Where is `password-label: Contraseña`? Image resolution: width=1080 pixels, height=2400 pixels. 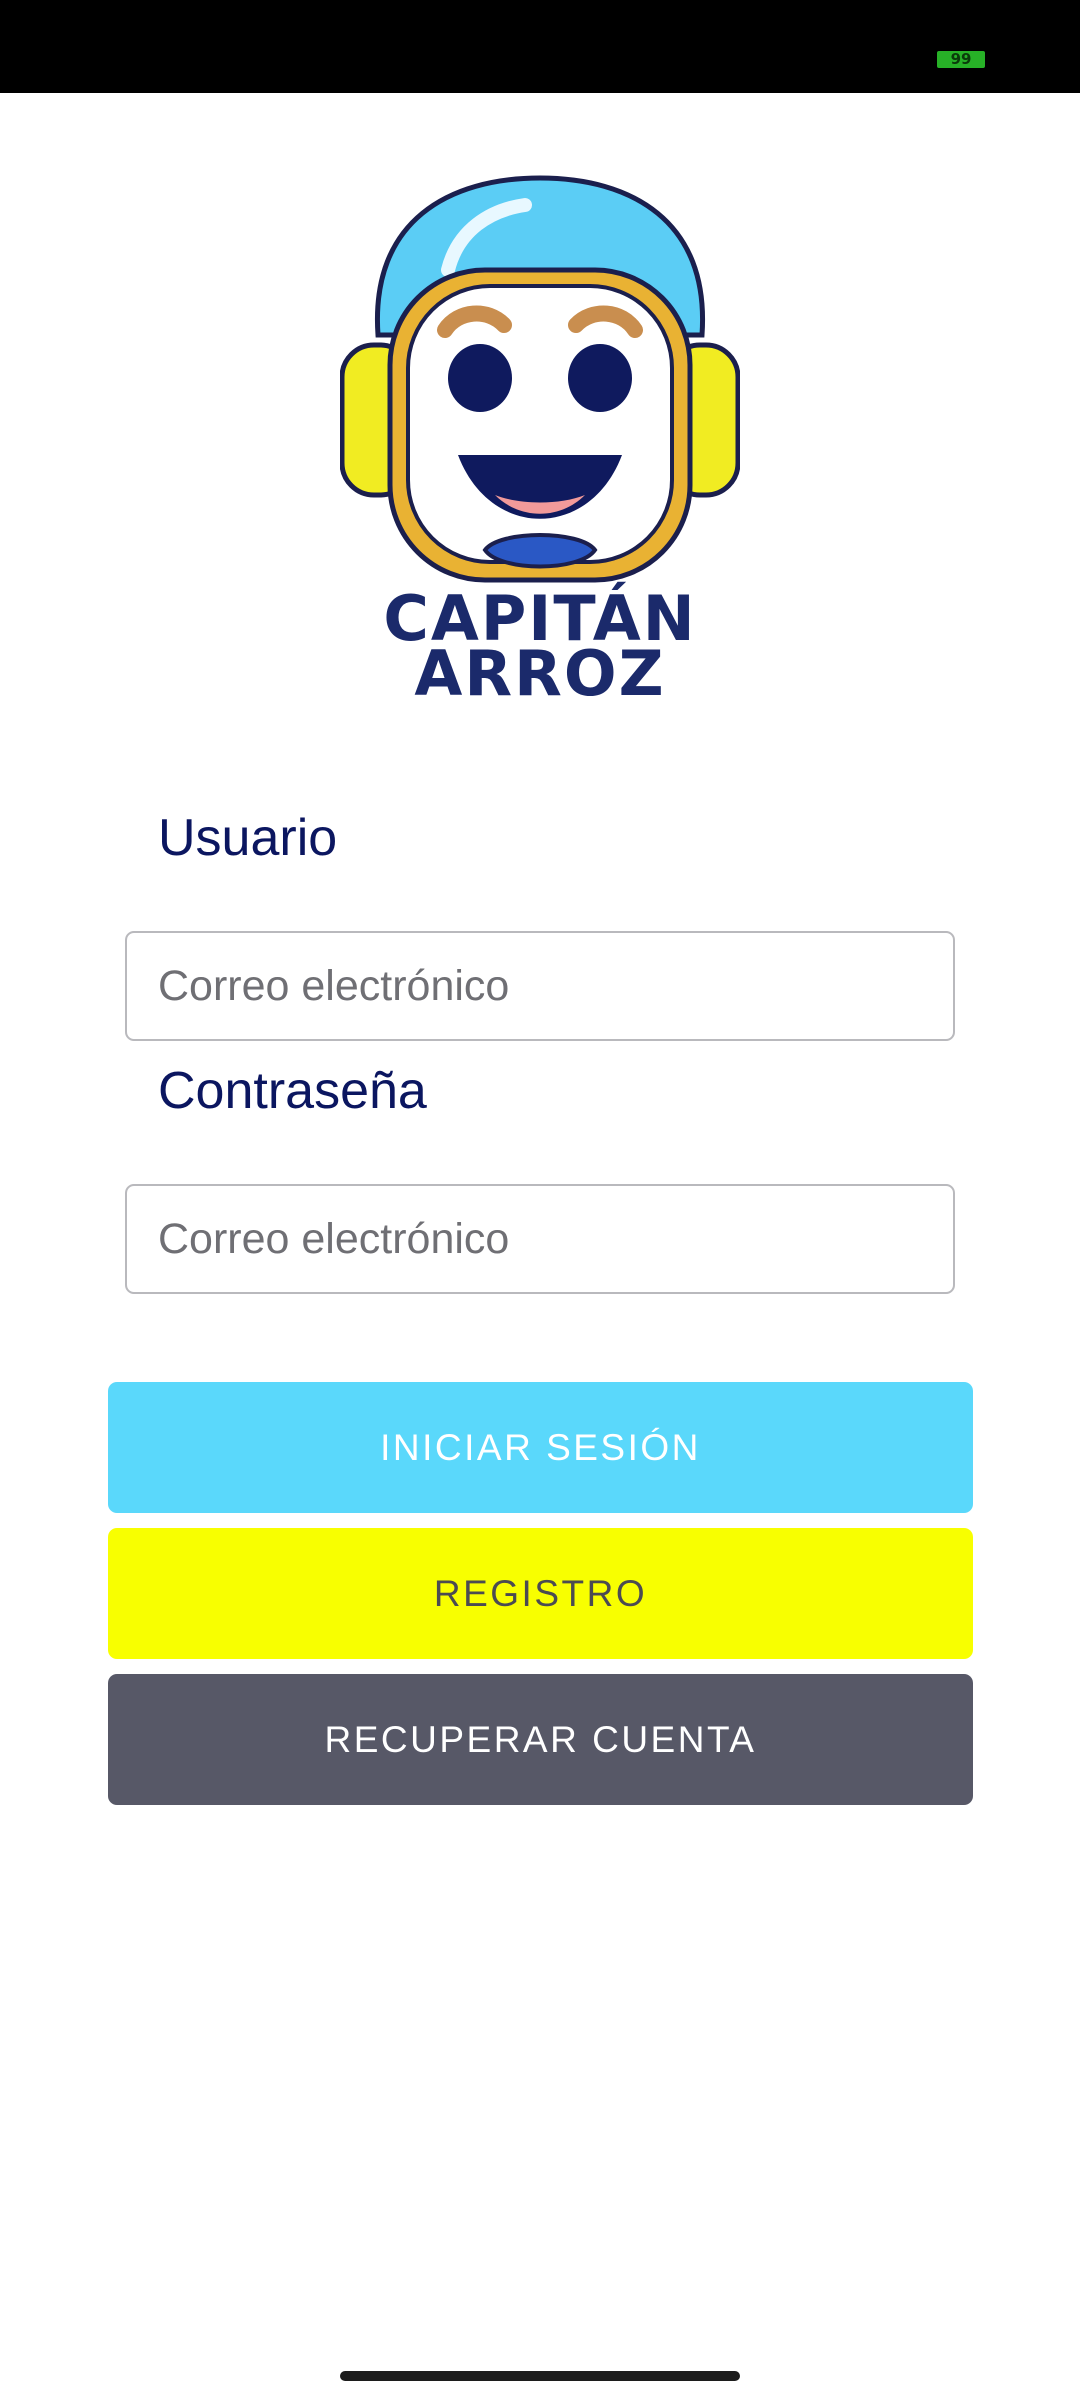
password-label: Contraseña is located at coordinates (292, 1091).